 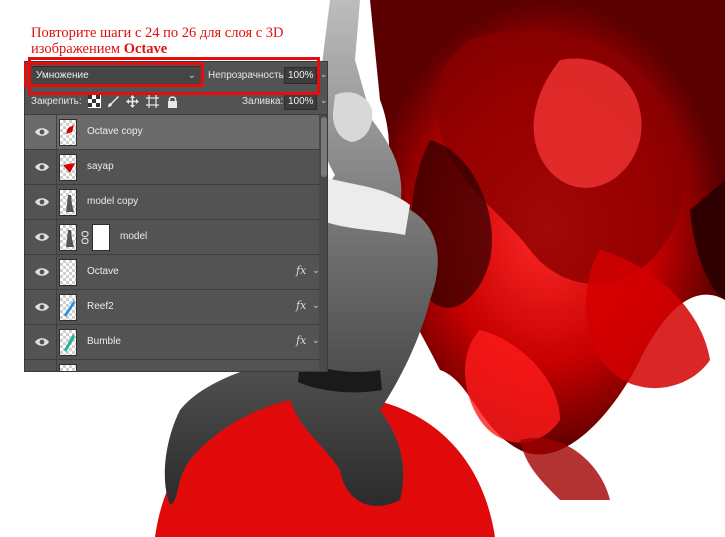 I want to click on layer-row-bumble: Bumble fx ⌄, so click(x=172, y=342).